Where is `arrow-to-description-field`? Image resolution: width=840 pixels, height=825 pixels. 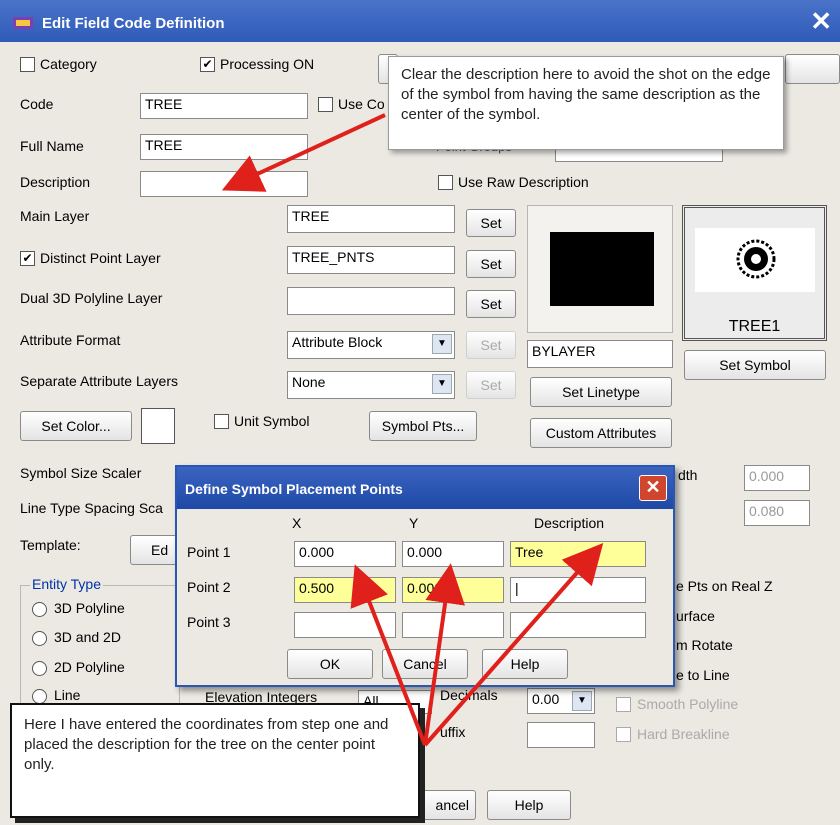 arrow-to-description-field is located at coordinates (303, 152).